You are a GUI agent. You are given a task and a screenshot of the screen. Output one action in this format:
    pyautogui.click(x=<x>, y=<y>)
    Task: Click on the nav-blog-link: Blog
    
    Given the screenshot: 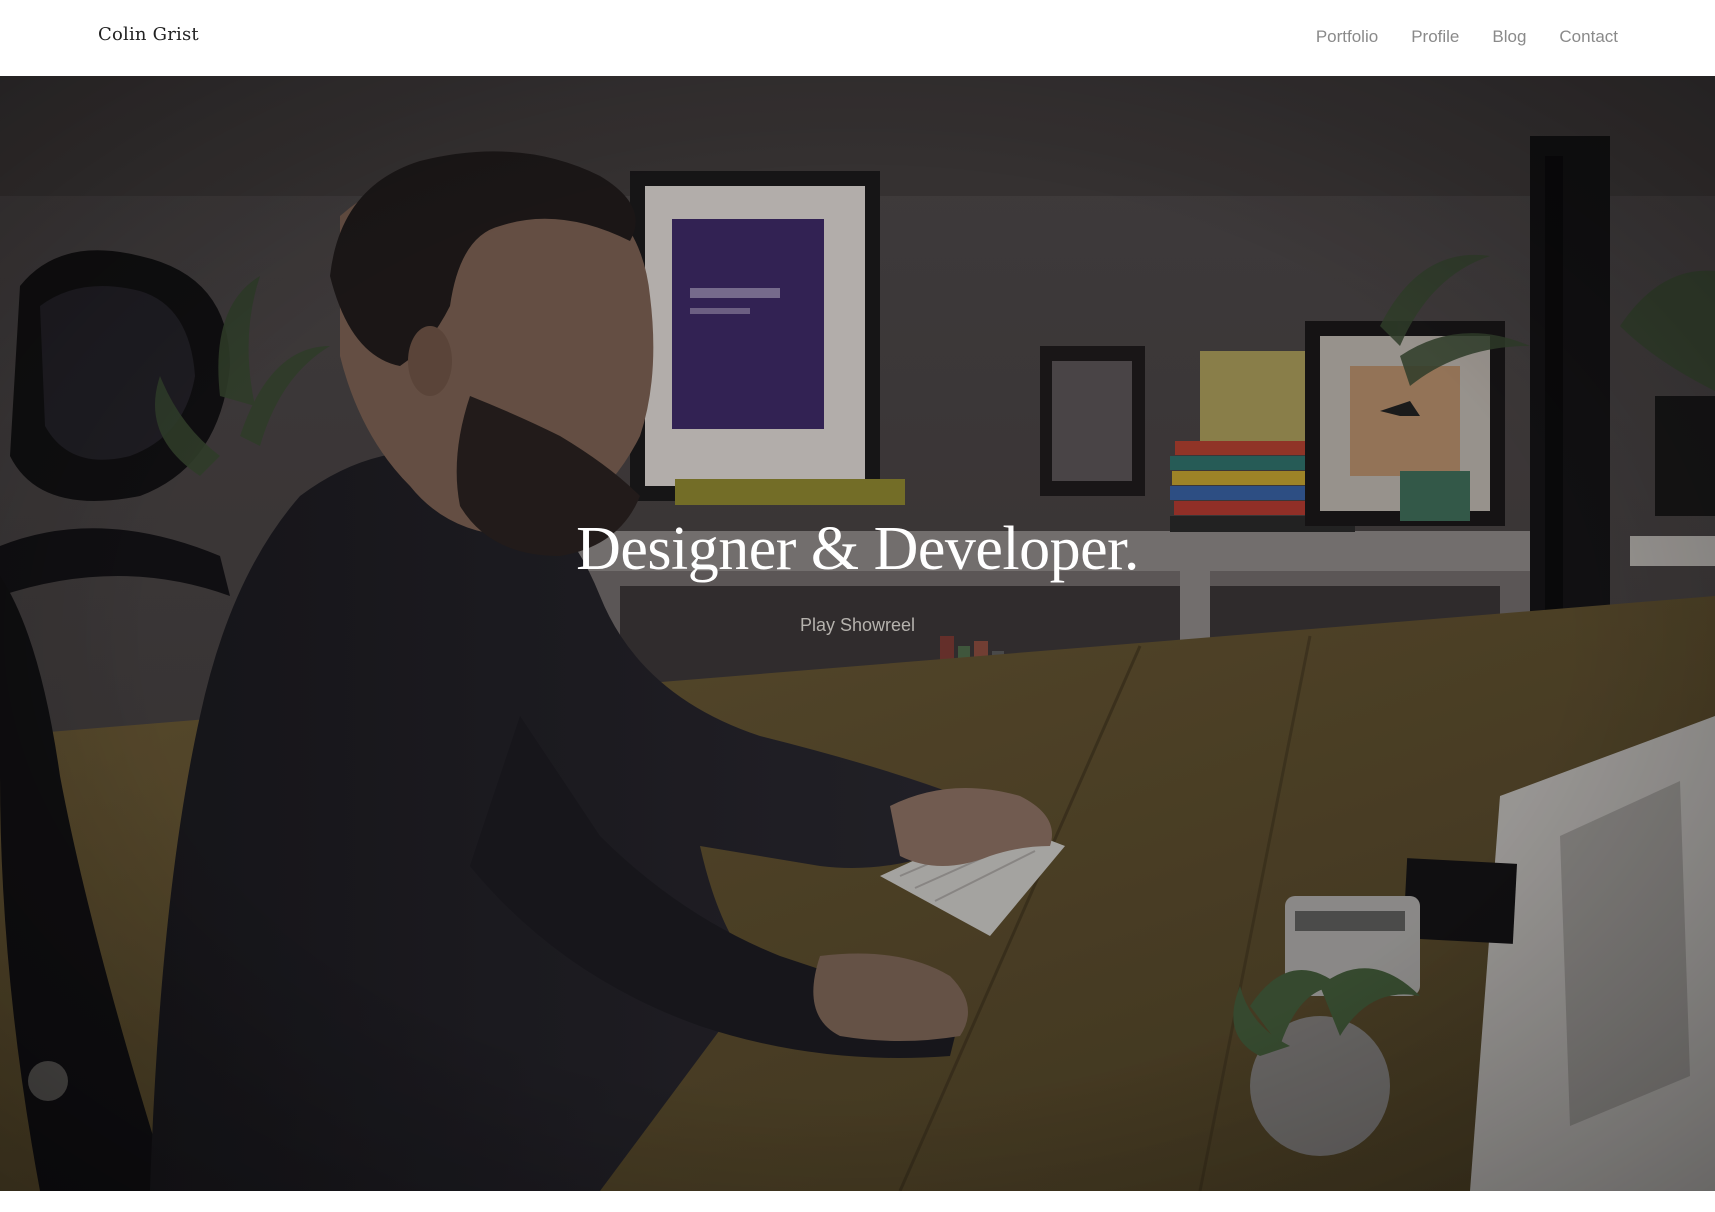 What is the action you would take?
    pyautogui.click(x=1509, y=37)
    